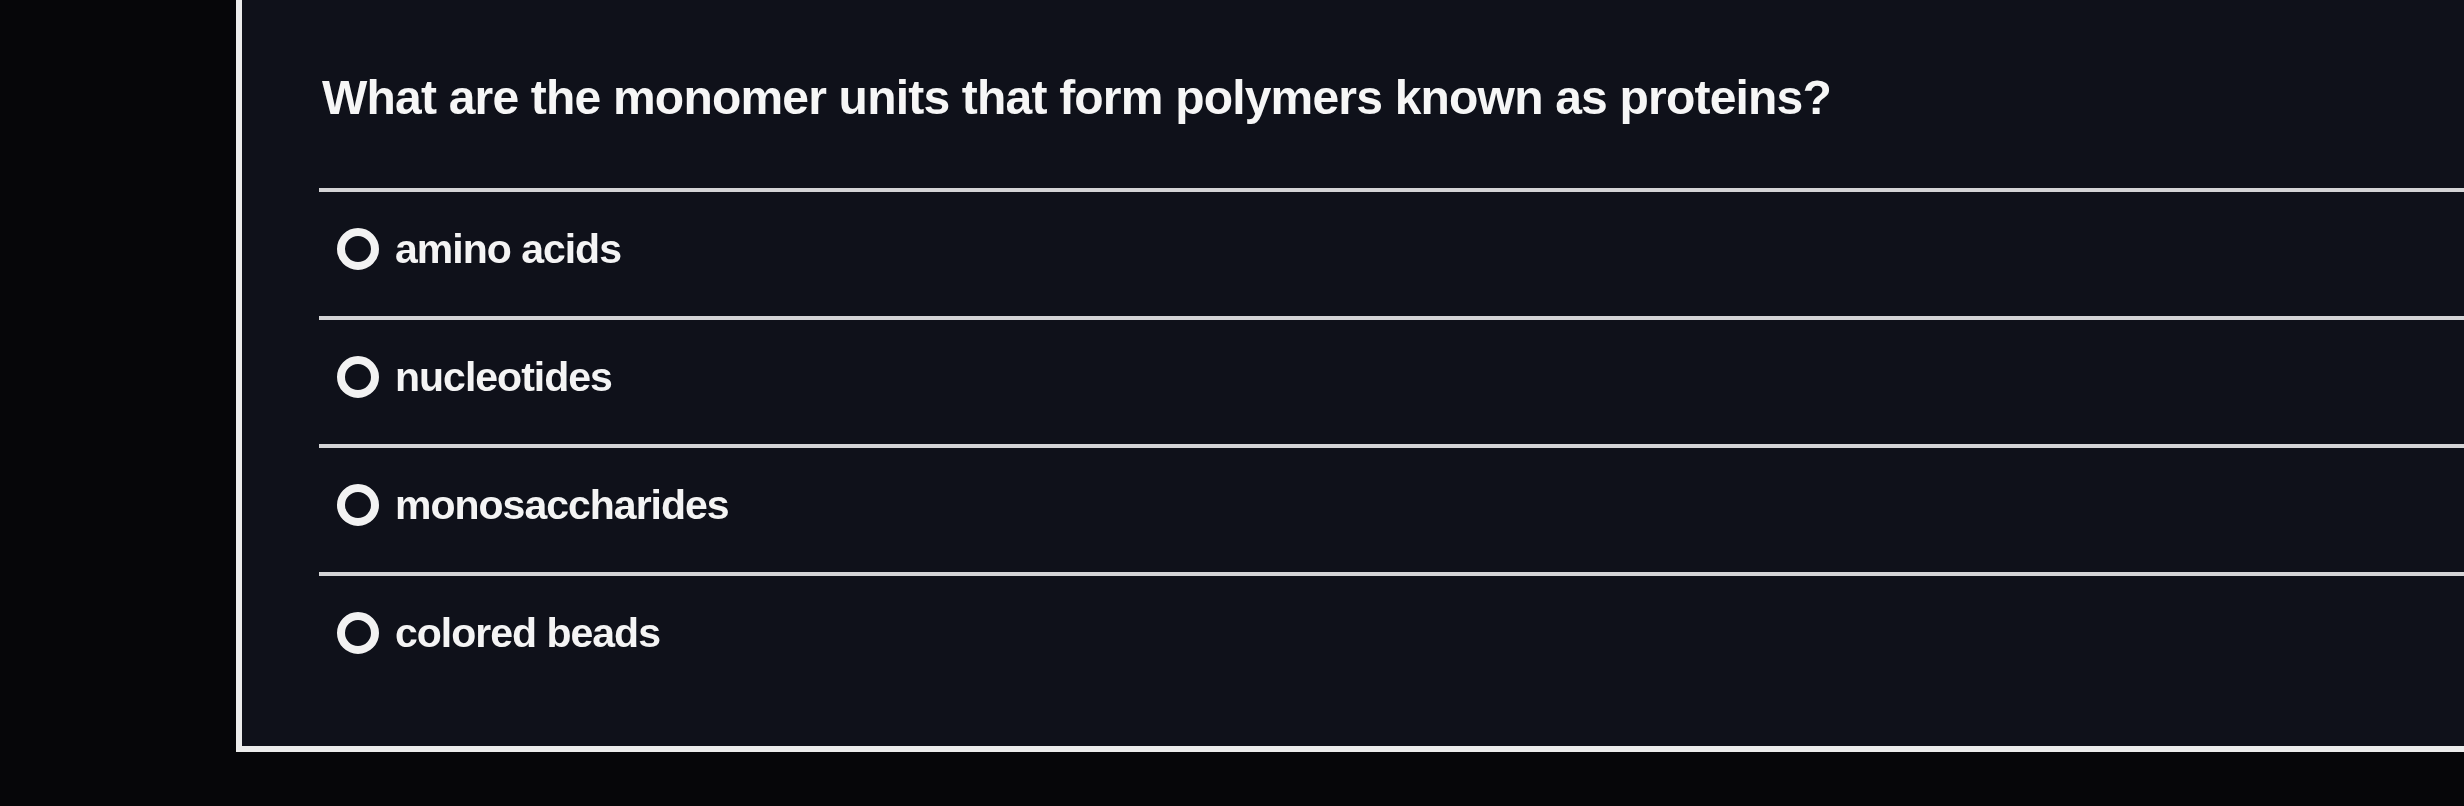 Image resolution: width=2464 pixels, height=806 pixels. Describe the element at coordinates (562, 505) in the screenshot. I see `option-label: monosaccharides` at that location.